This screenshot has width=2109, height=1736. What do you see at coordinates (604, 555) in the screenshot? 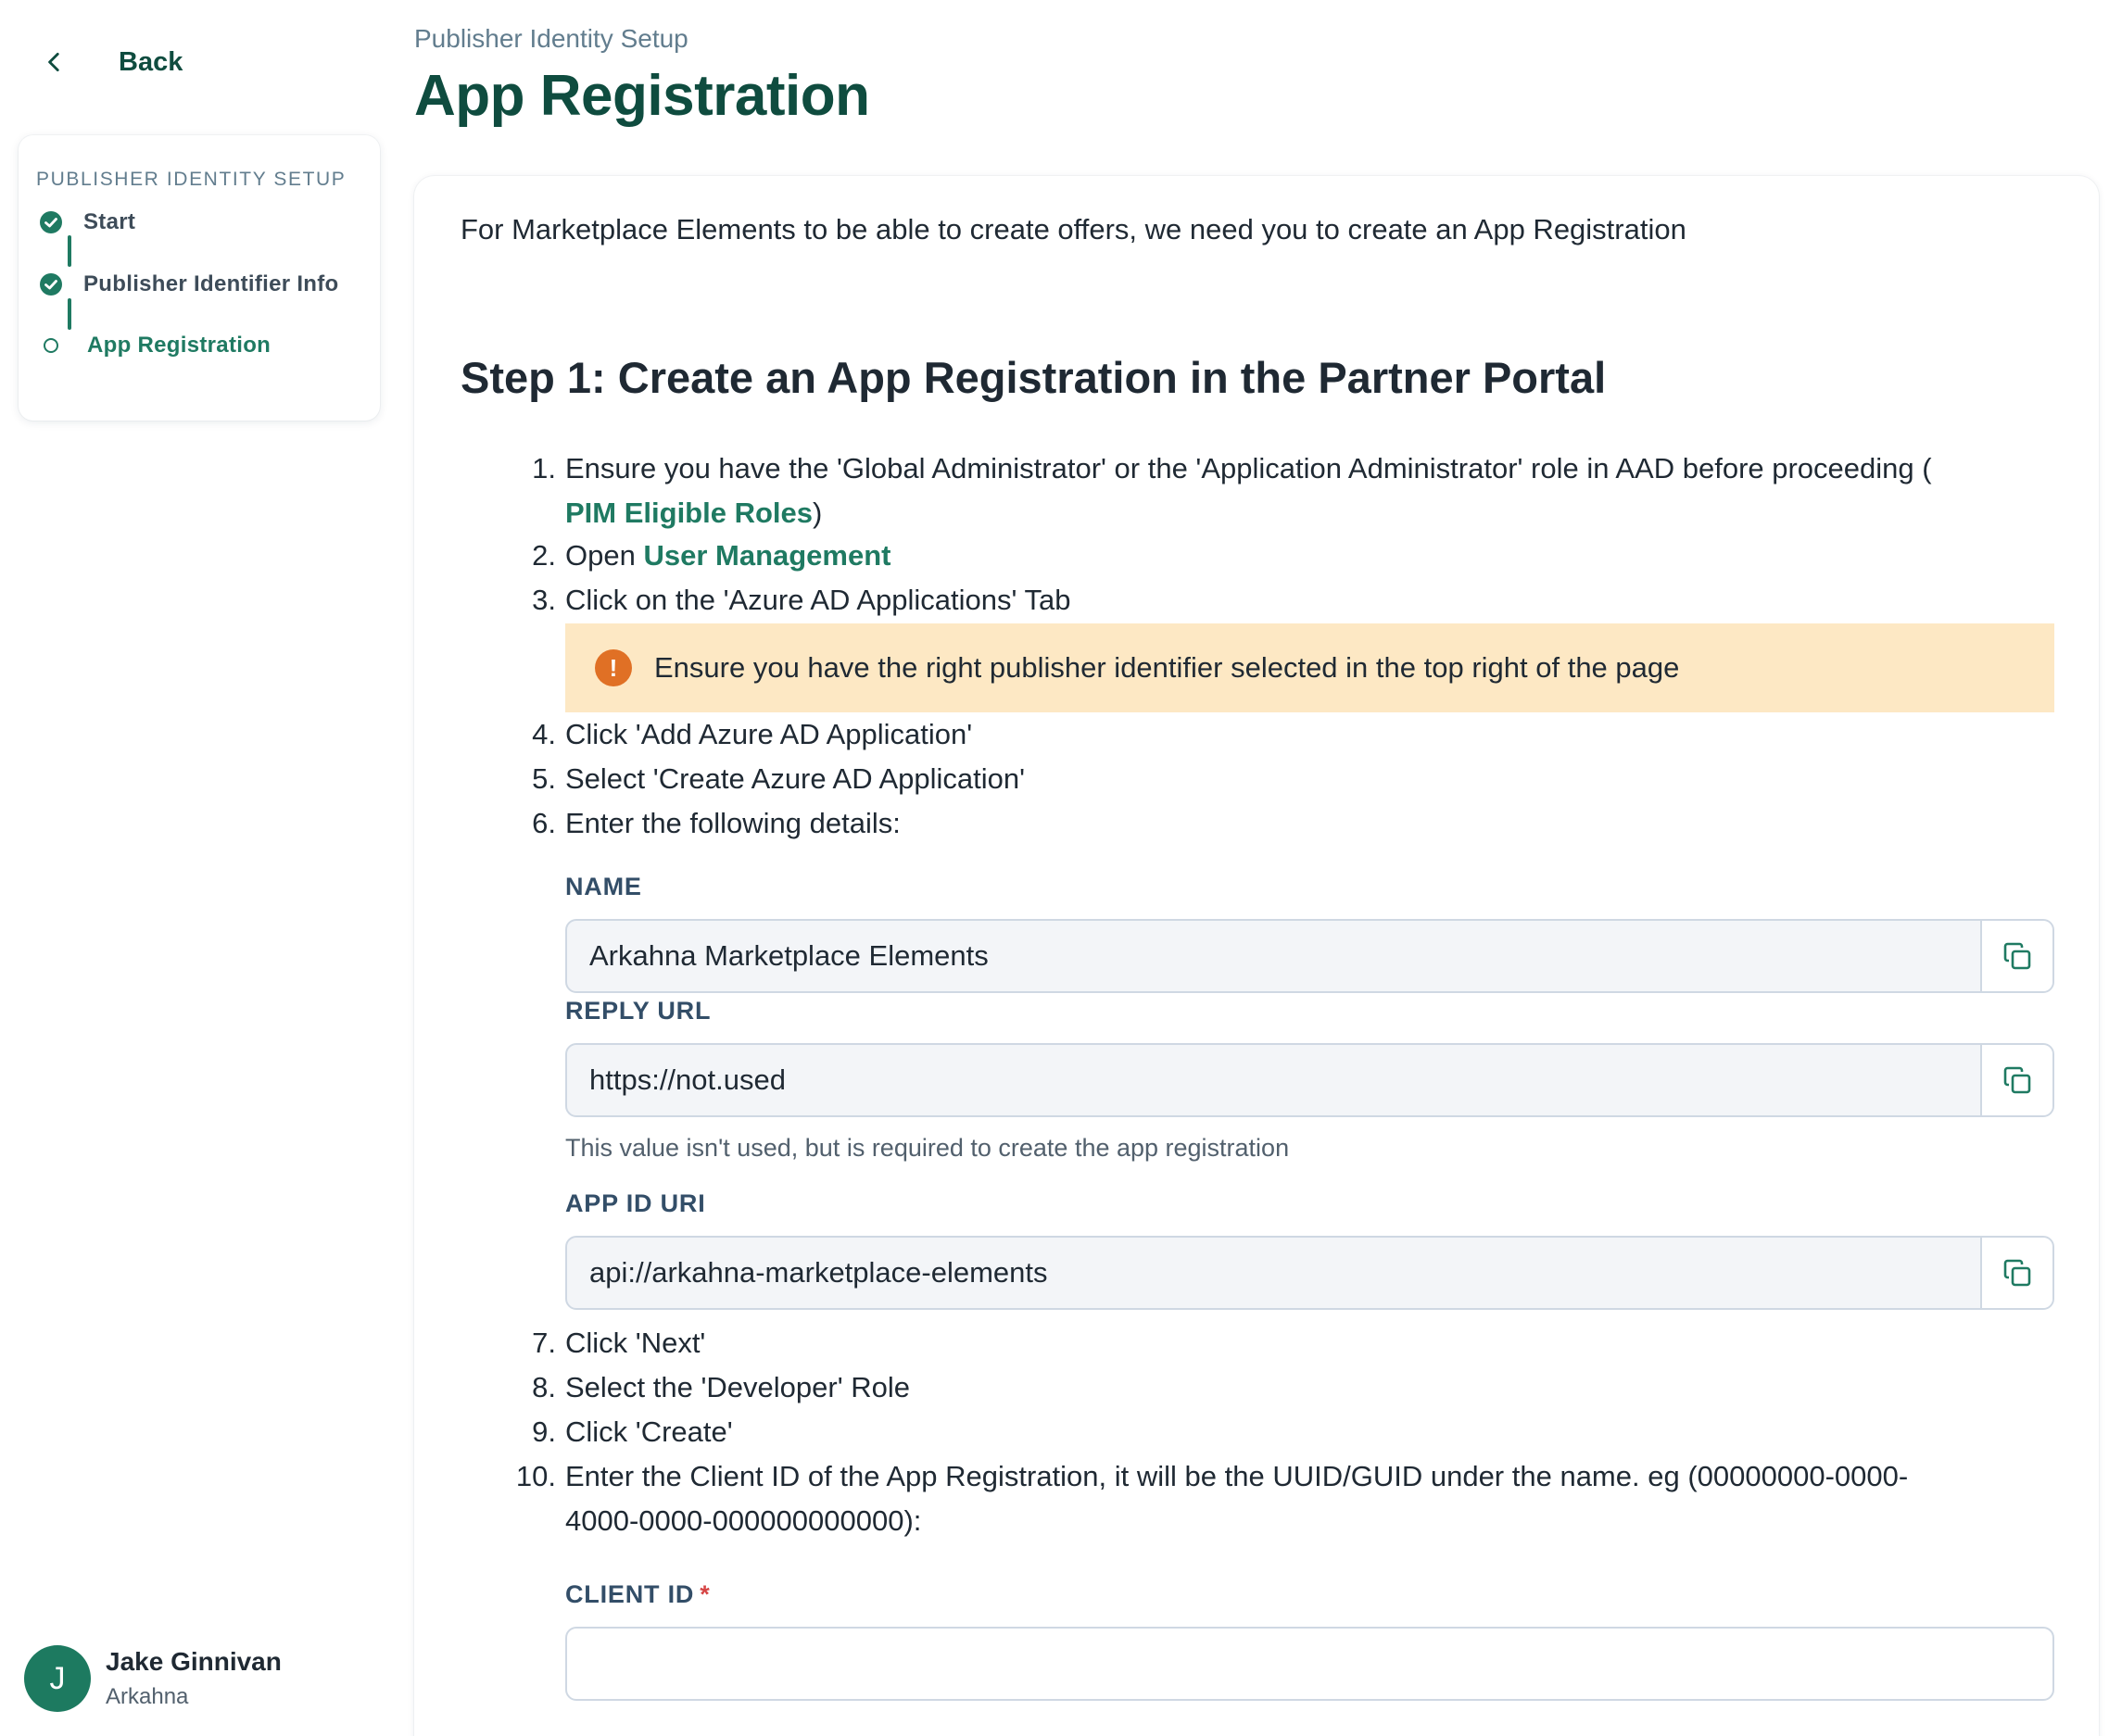
I see `list-item-text: Open` at bounding box center [604, 555].